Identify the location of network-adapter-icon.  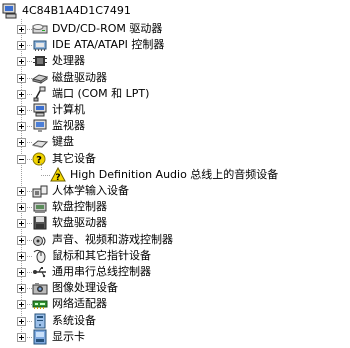
(40, 304).